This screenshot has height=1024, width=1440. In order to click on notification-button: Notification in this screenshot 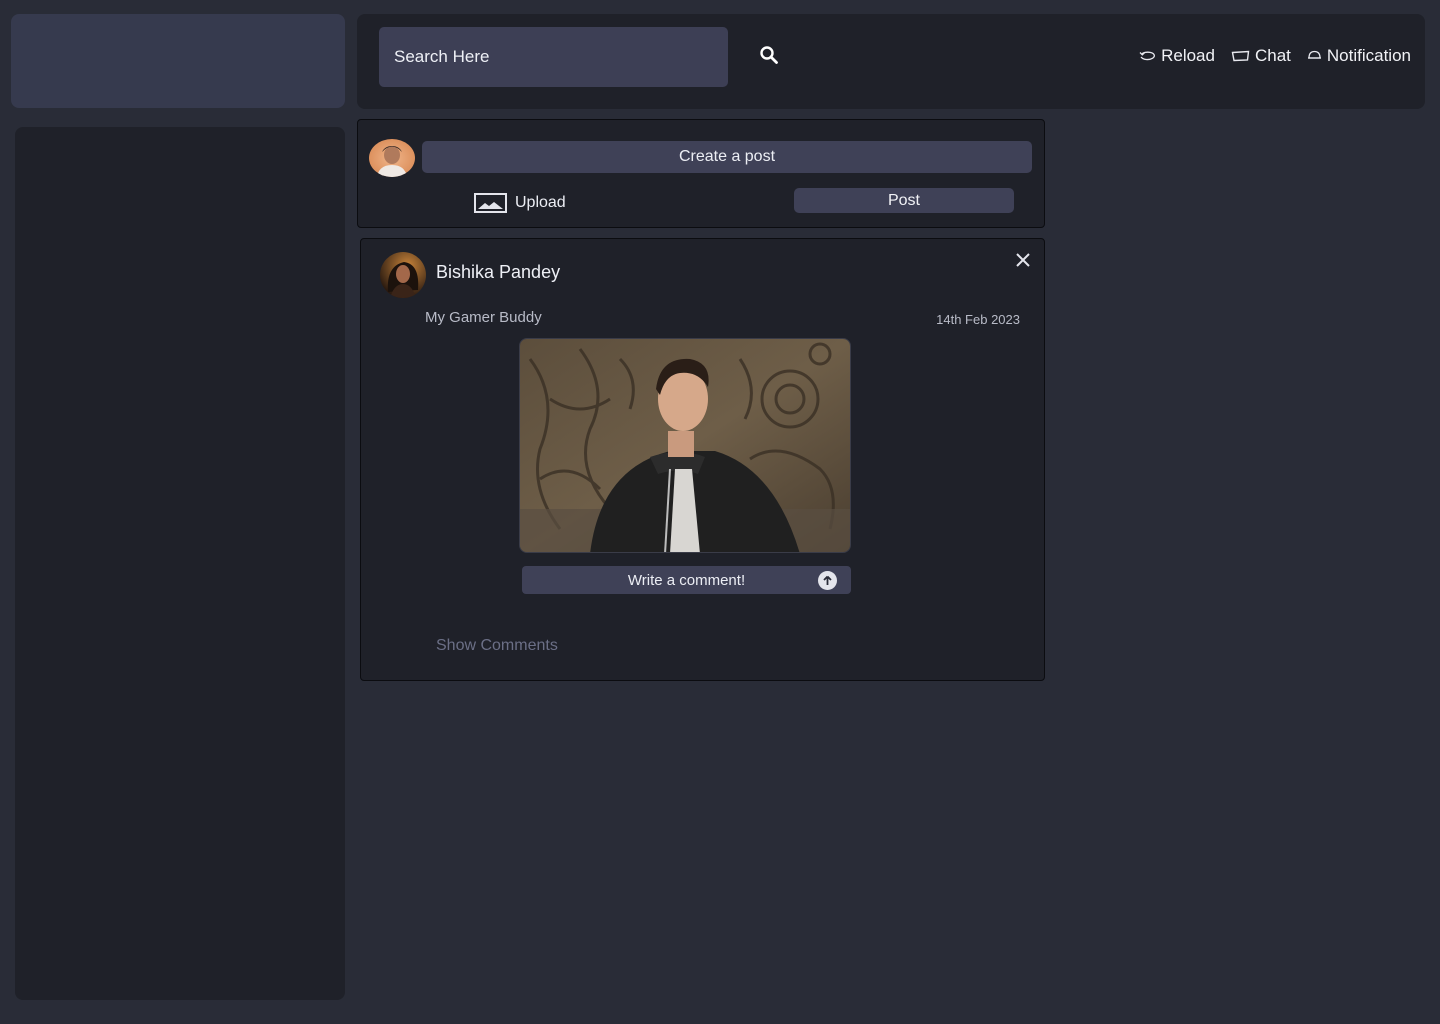, I will do `click(1359, 56)`.